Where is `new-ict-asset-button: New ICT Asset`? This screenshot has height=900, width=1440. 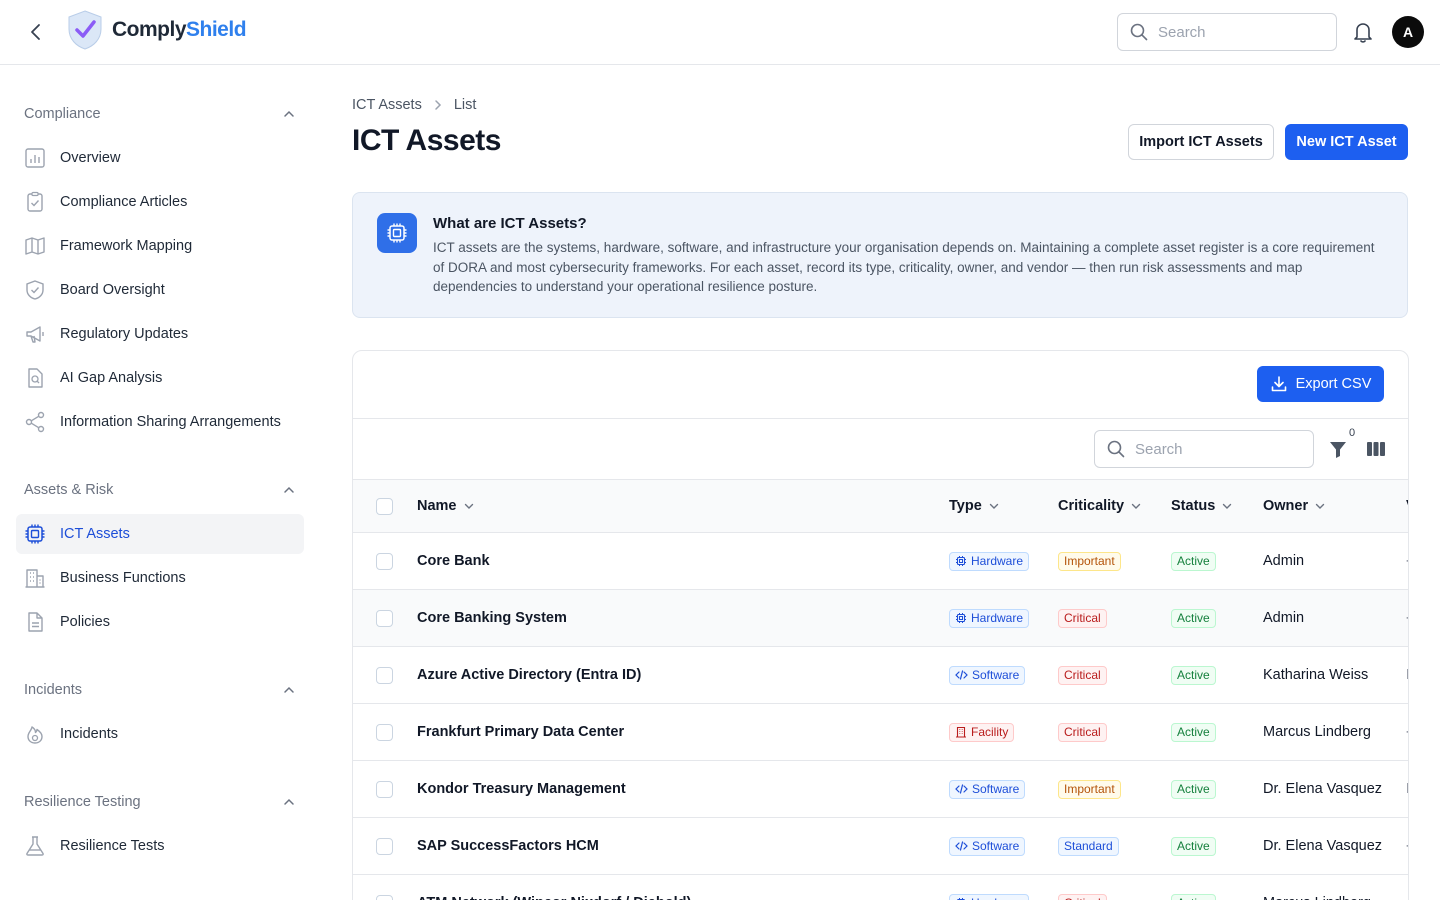
new-ict-asset-button: New ICT Asset is located at coordinates (1346, 142).